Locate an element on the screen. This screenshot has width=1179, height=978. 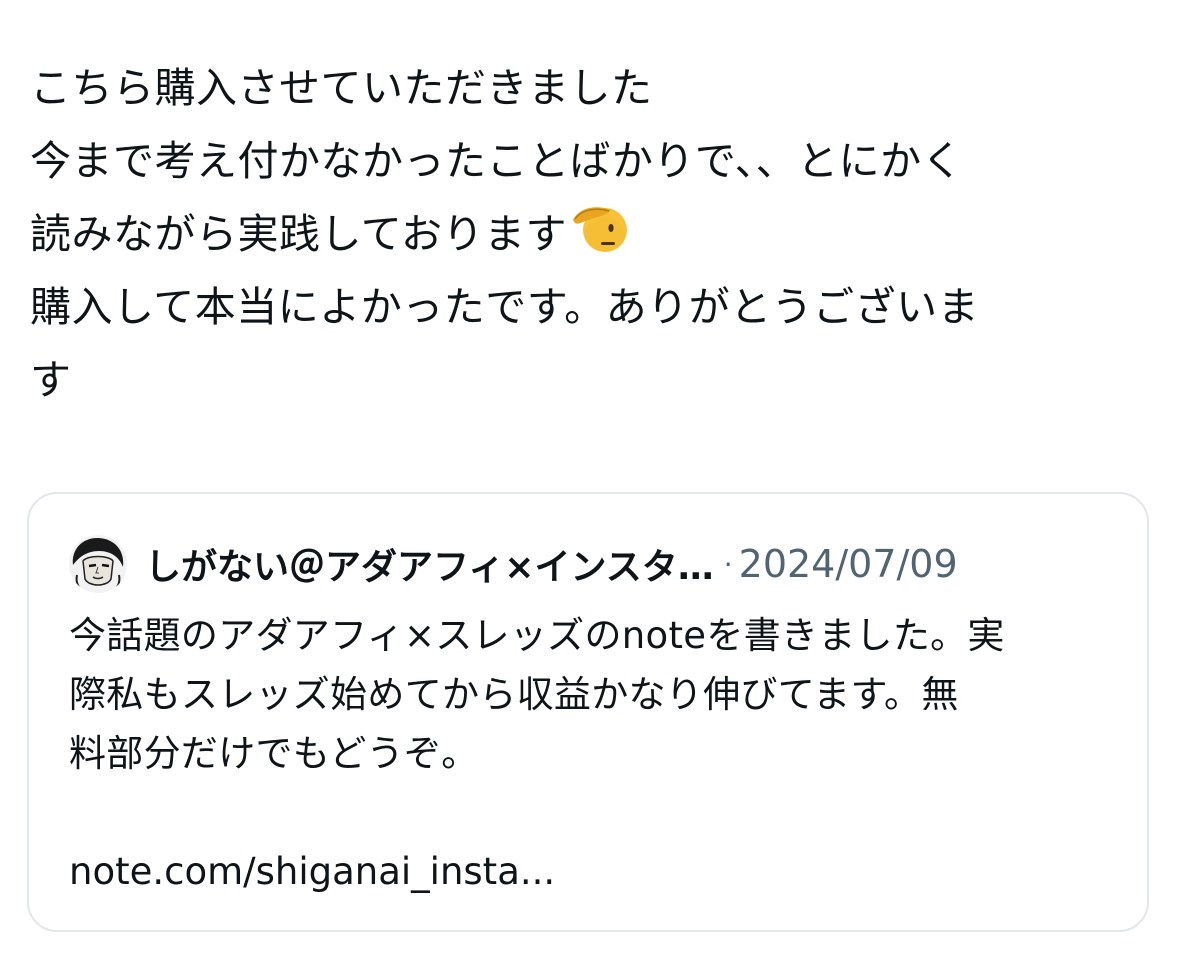
post-line-3: 読みながら実践しております is located at coordinates (590, 234).